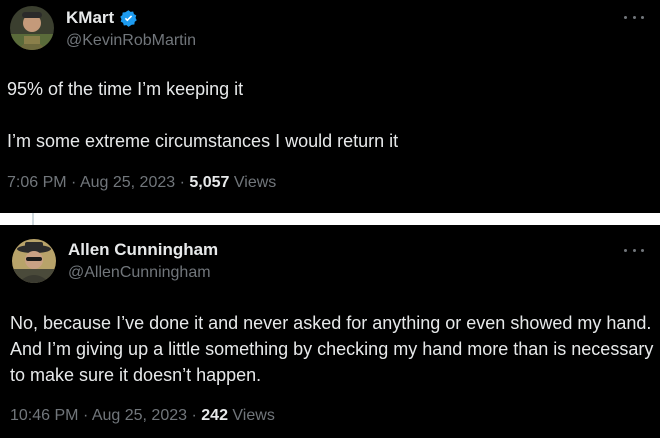 The width and height of the screenshot is (660, 438). I want to click on tweet-timestamp-time: 10:46 PM, so click(44, 415).